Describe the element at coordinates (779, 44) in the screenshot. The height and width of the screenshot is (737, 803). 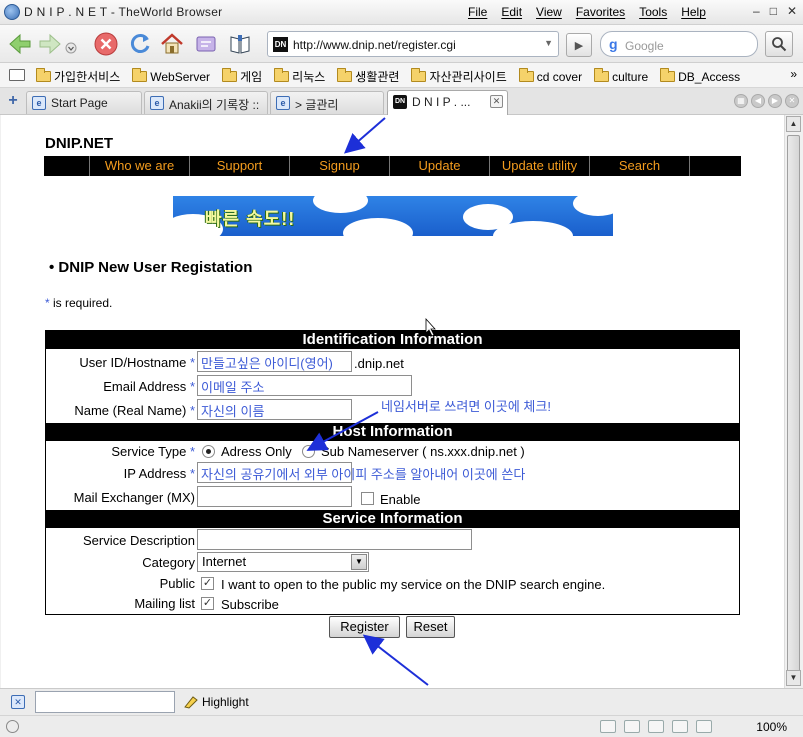
I see `search-button` at that location.